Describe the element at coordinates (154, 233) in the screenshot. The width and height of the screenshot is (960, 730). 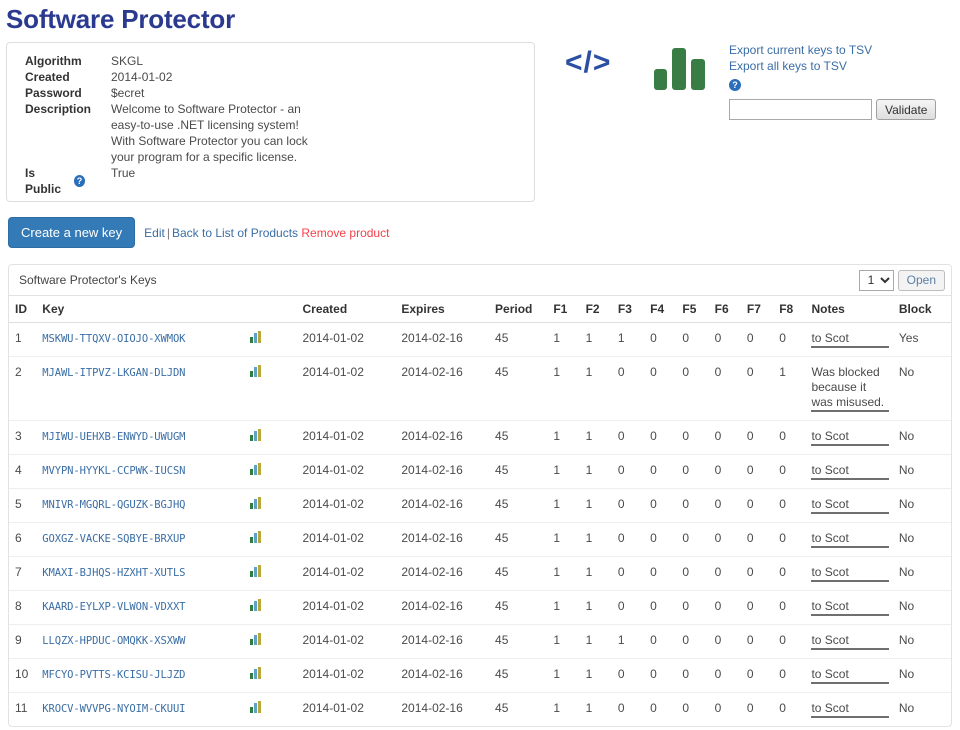
I see `edit-link: Edit` at that location.